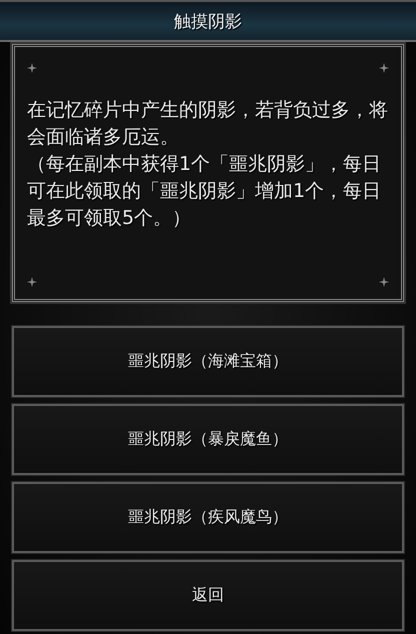 The image size is (416, 634). I want to click on menu-button: 返回, so click(208, 595).